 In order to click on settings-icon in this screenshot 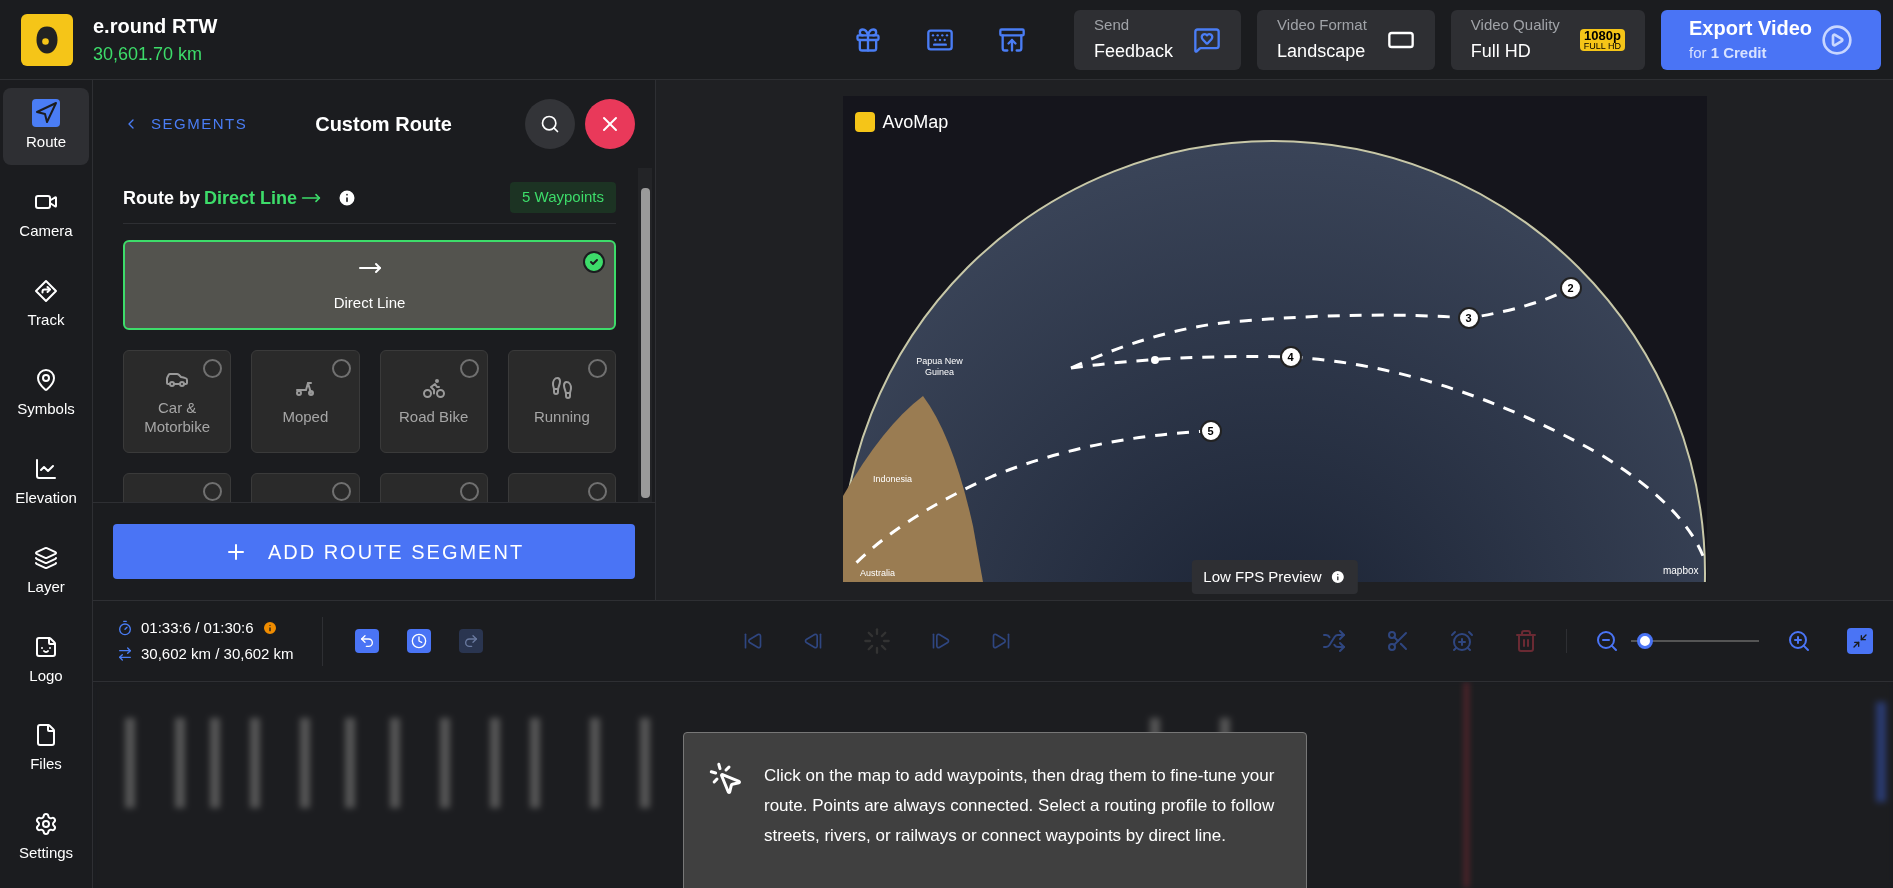, I will do `click(46, 824)`.